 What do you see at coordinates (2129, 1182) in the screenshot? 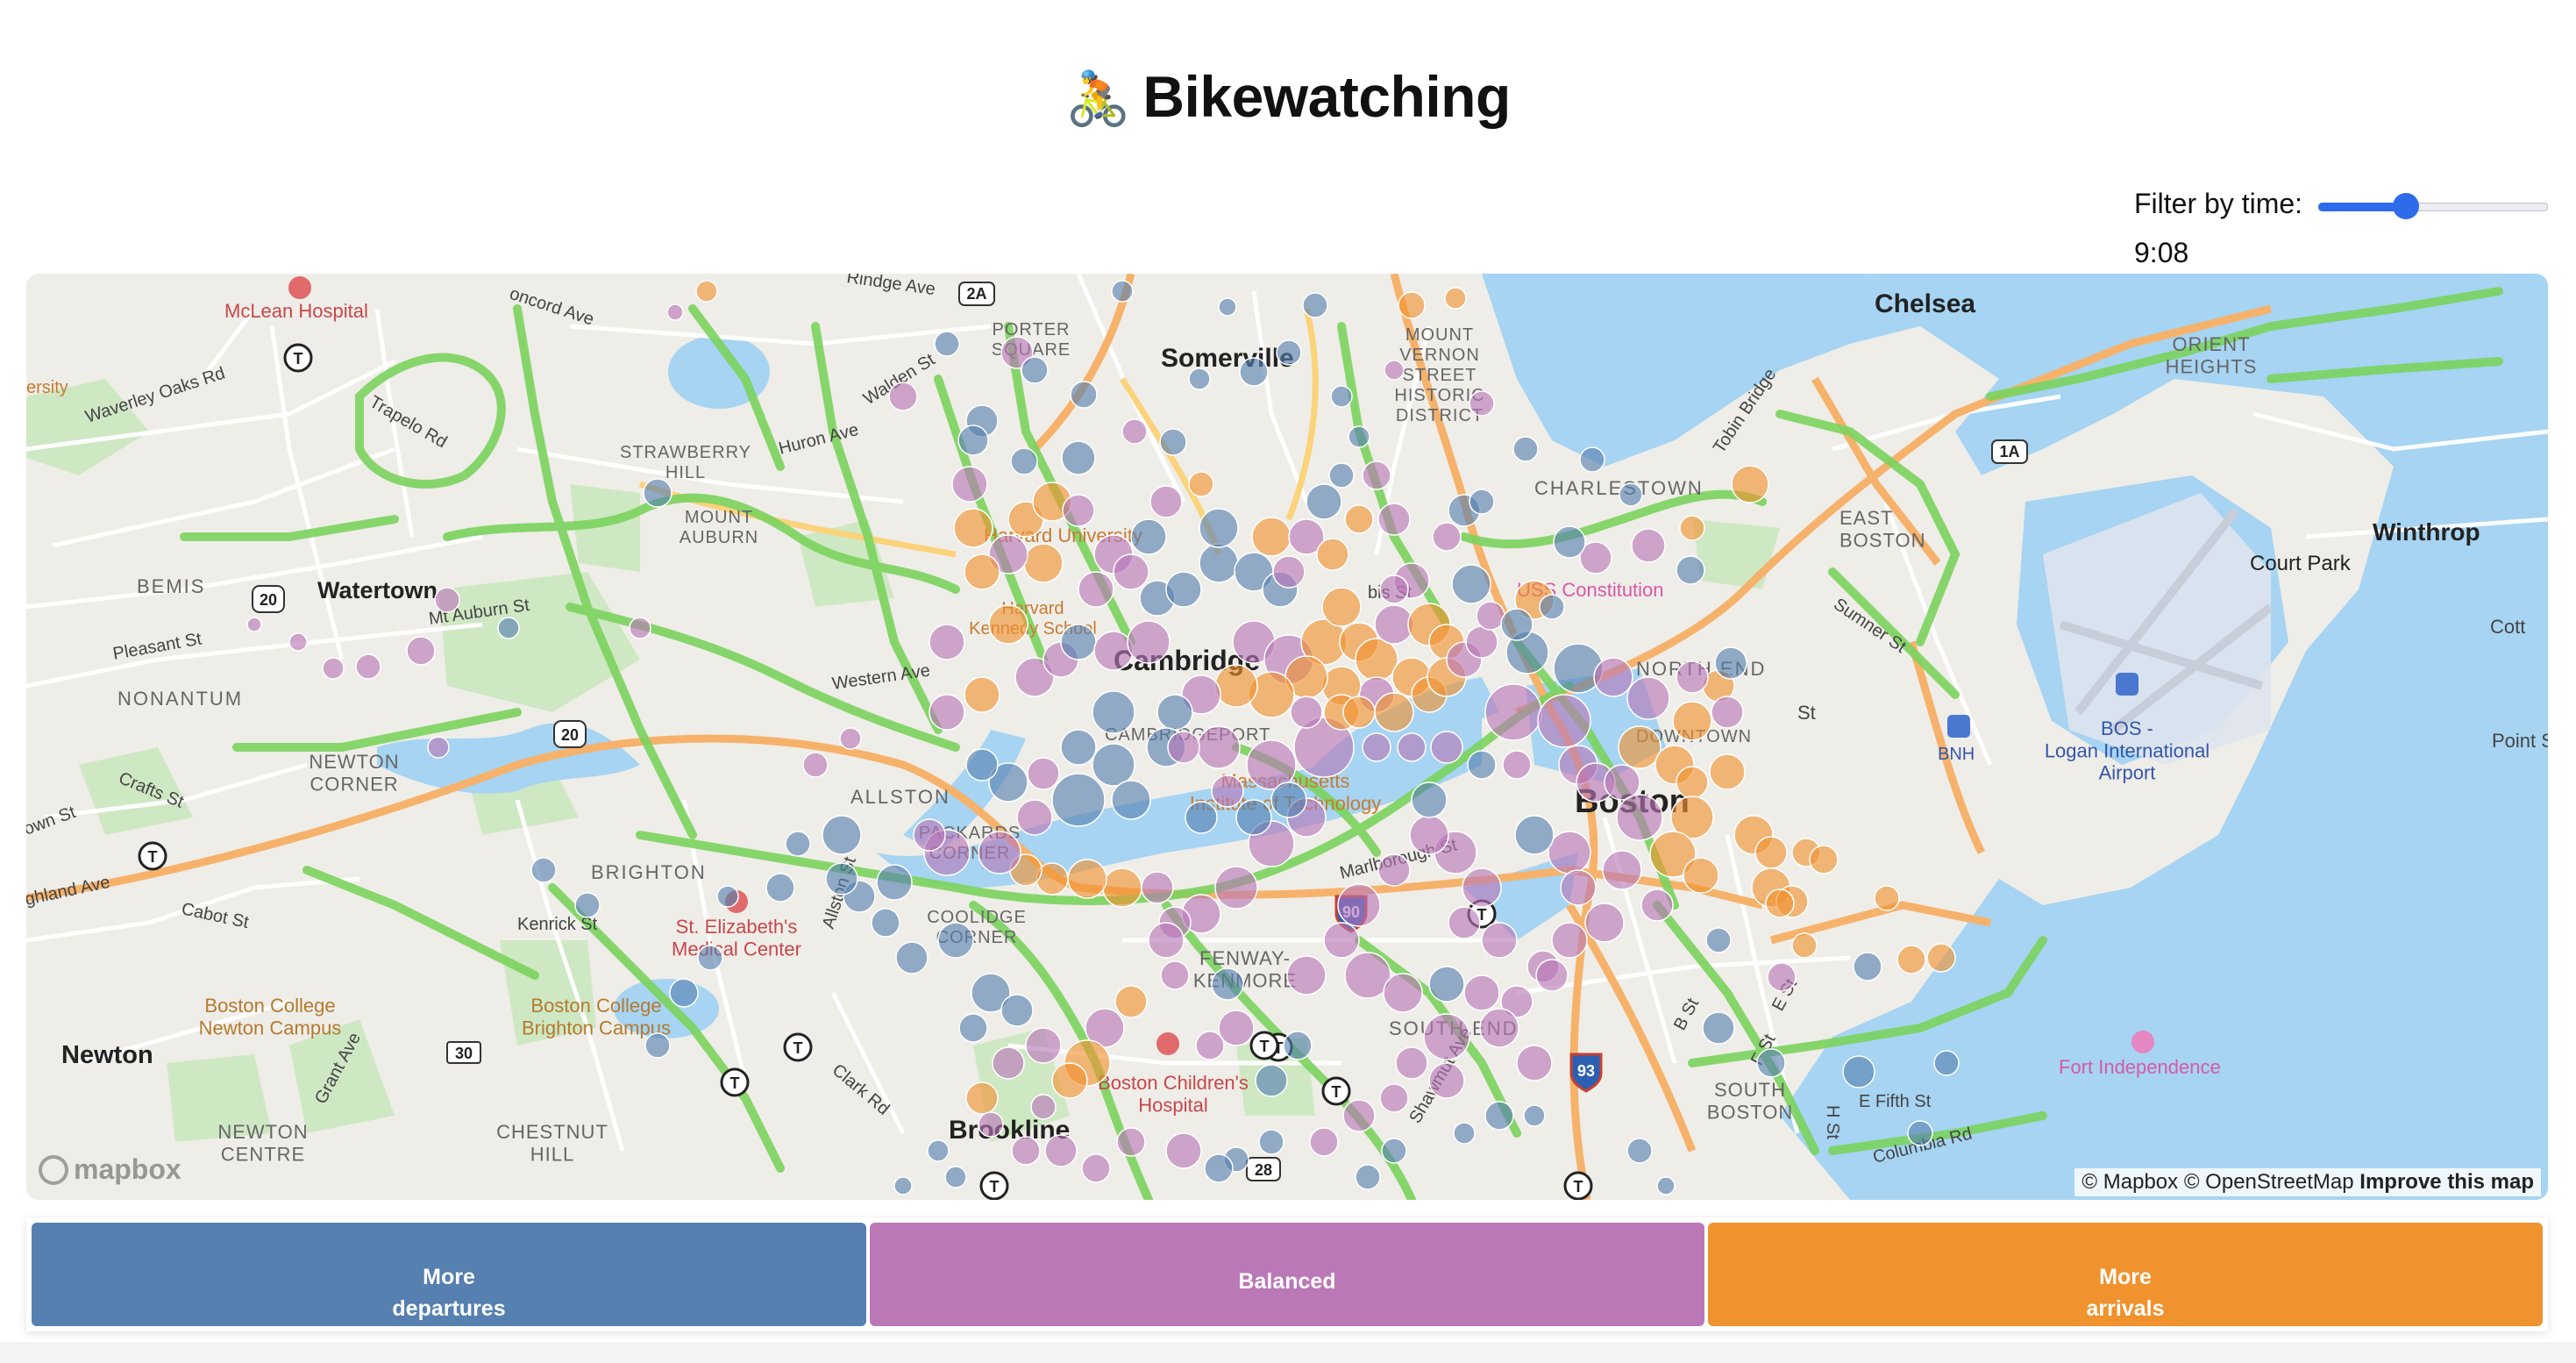
I see `attribution-mapbox-link: © Mapbox` at bounding box center [2129, 1182].